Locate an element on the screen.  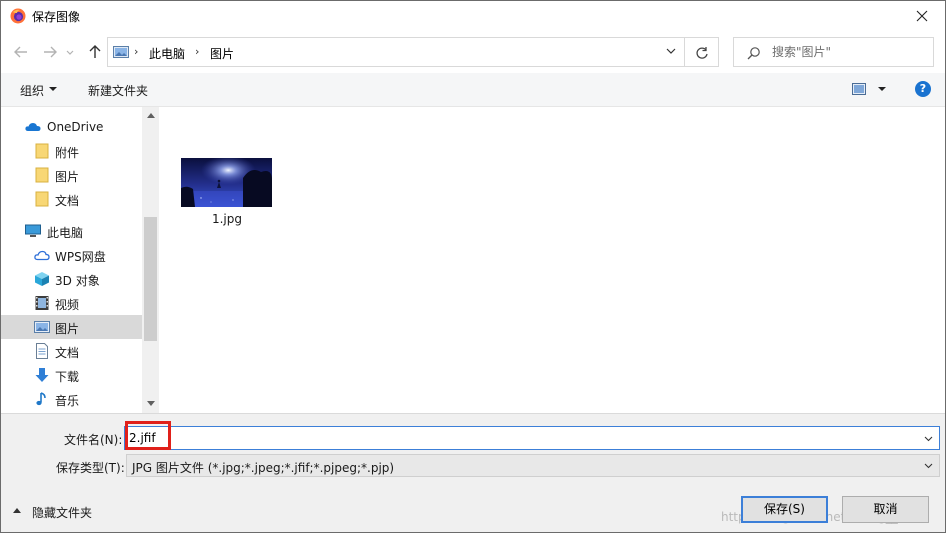
sidebar-item-onedrive: OneDrive is located at coordinates (71, 127).